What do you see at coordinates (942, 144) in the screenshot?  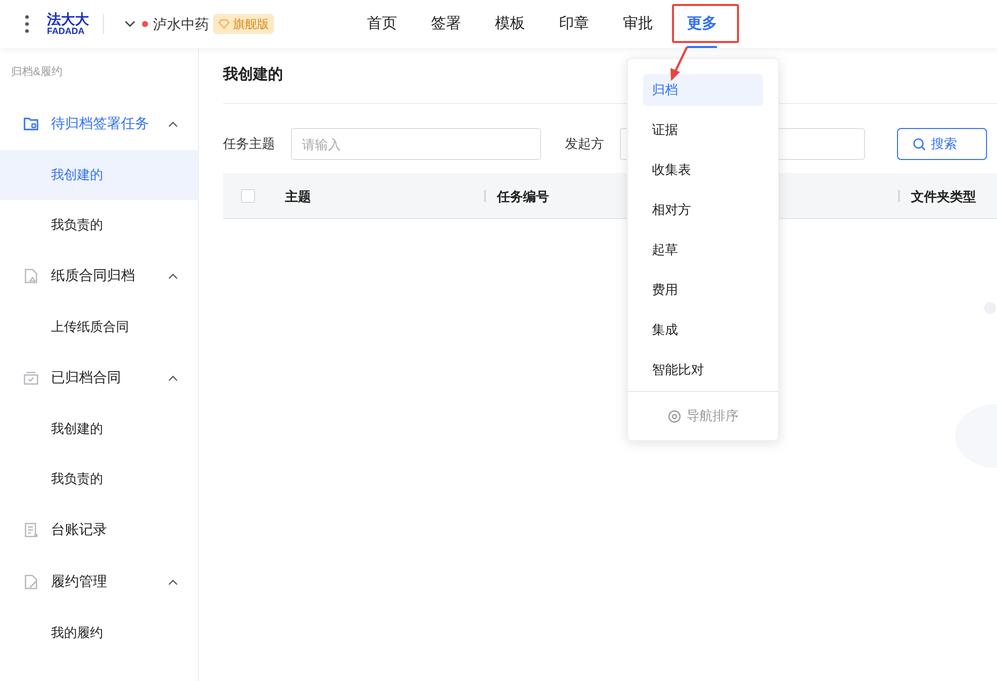 I see `search-button: 搜索` at bounding box center [942, 144].